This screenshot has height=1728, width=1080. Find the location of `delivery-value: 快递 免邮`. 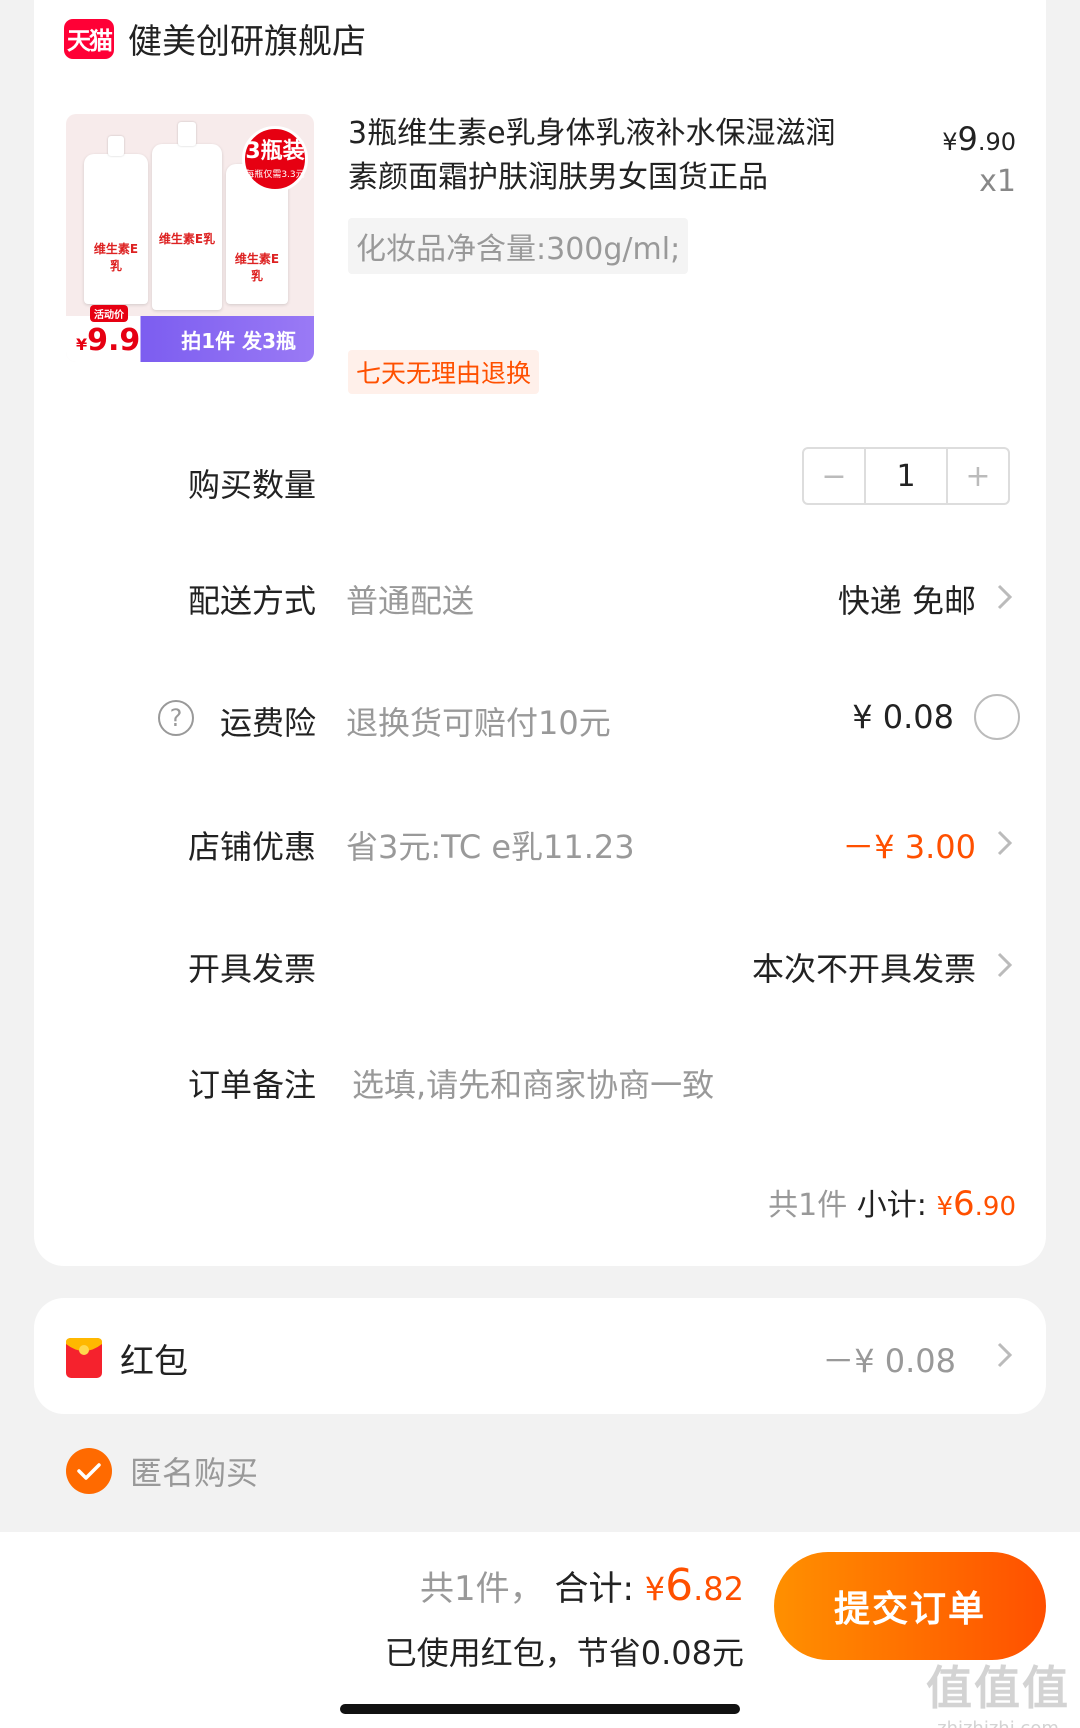

delivery-value: 快递 免邮 is located at coordinates (906, 601).